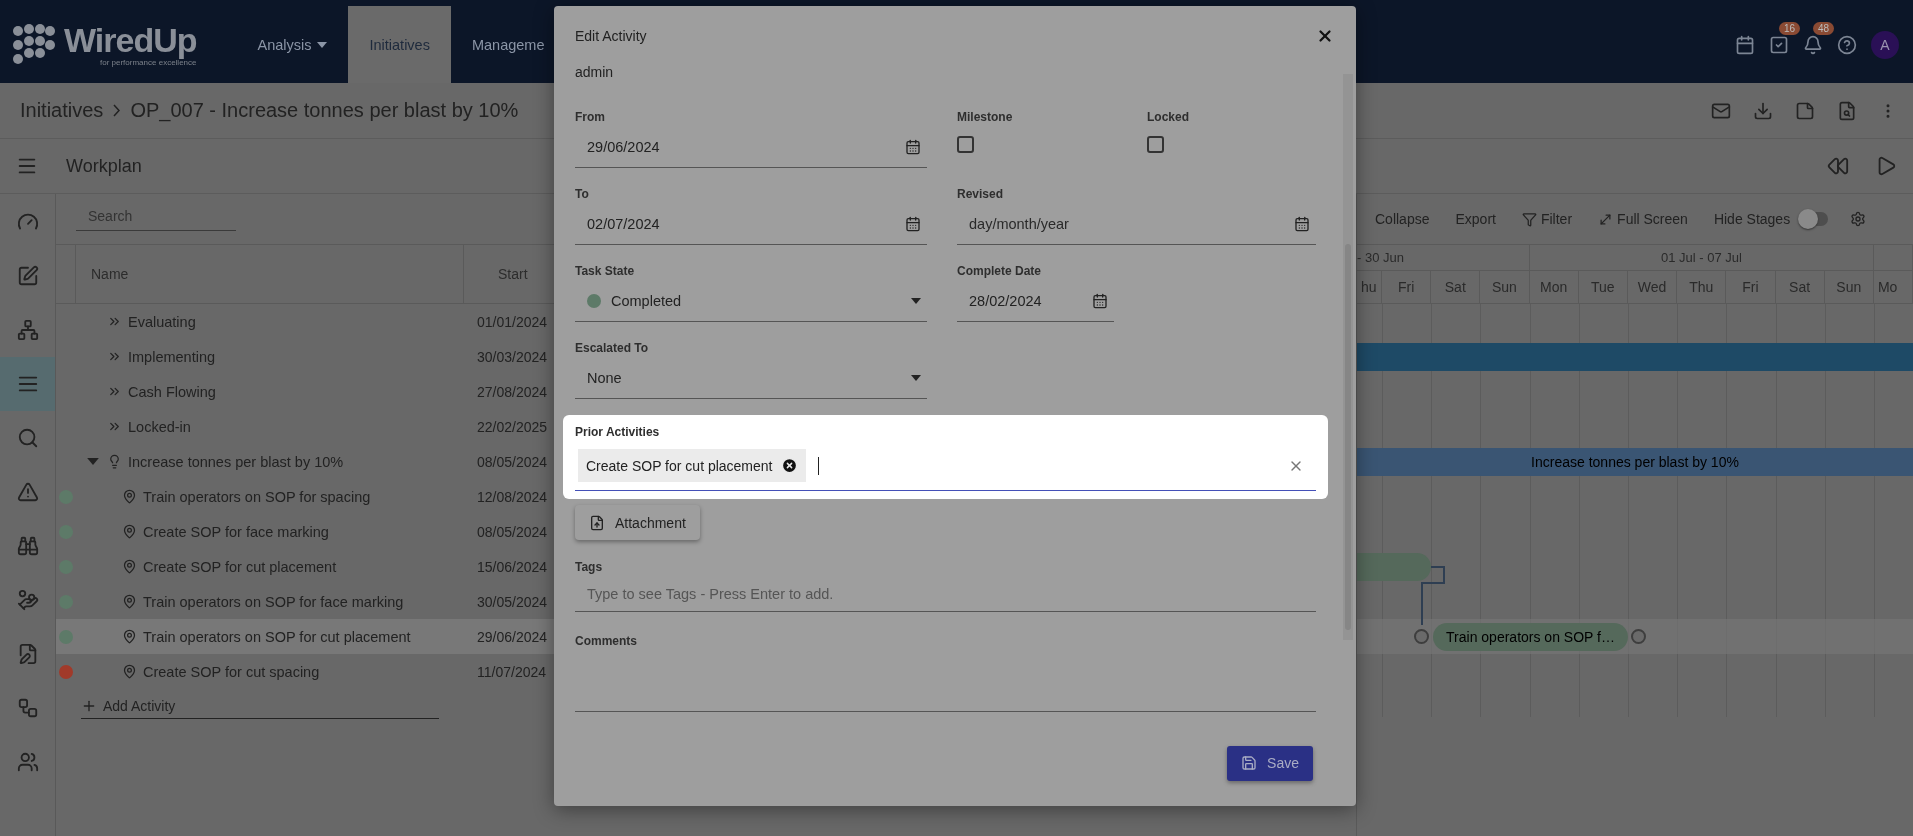 The width and height of the screenshot is (1913, 836). I want to click on remove-icon, so click(789, 465).